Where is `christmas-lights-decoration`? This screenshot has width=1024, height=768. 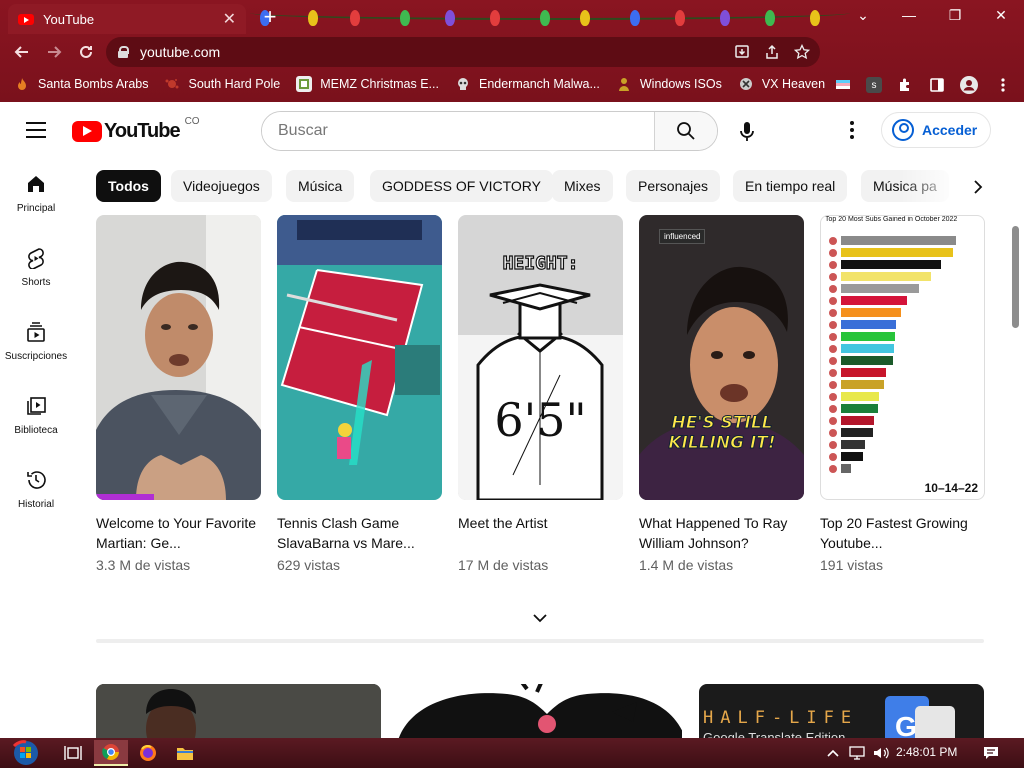 christmas-lights-decoration is located at coordinates (550, 17).